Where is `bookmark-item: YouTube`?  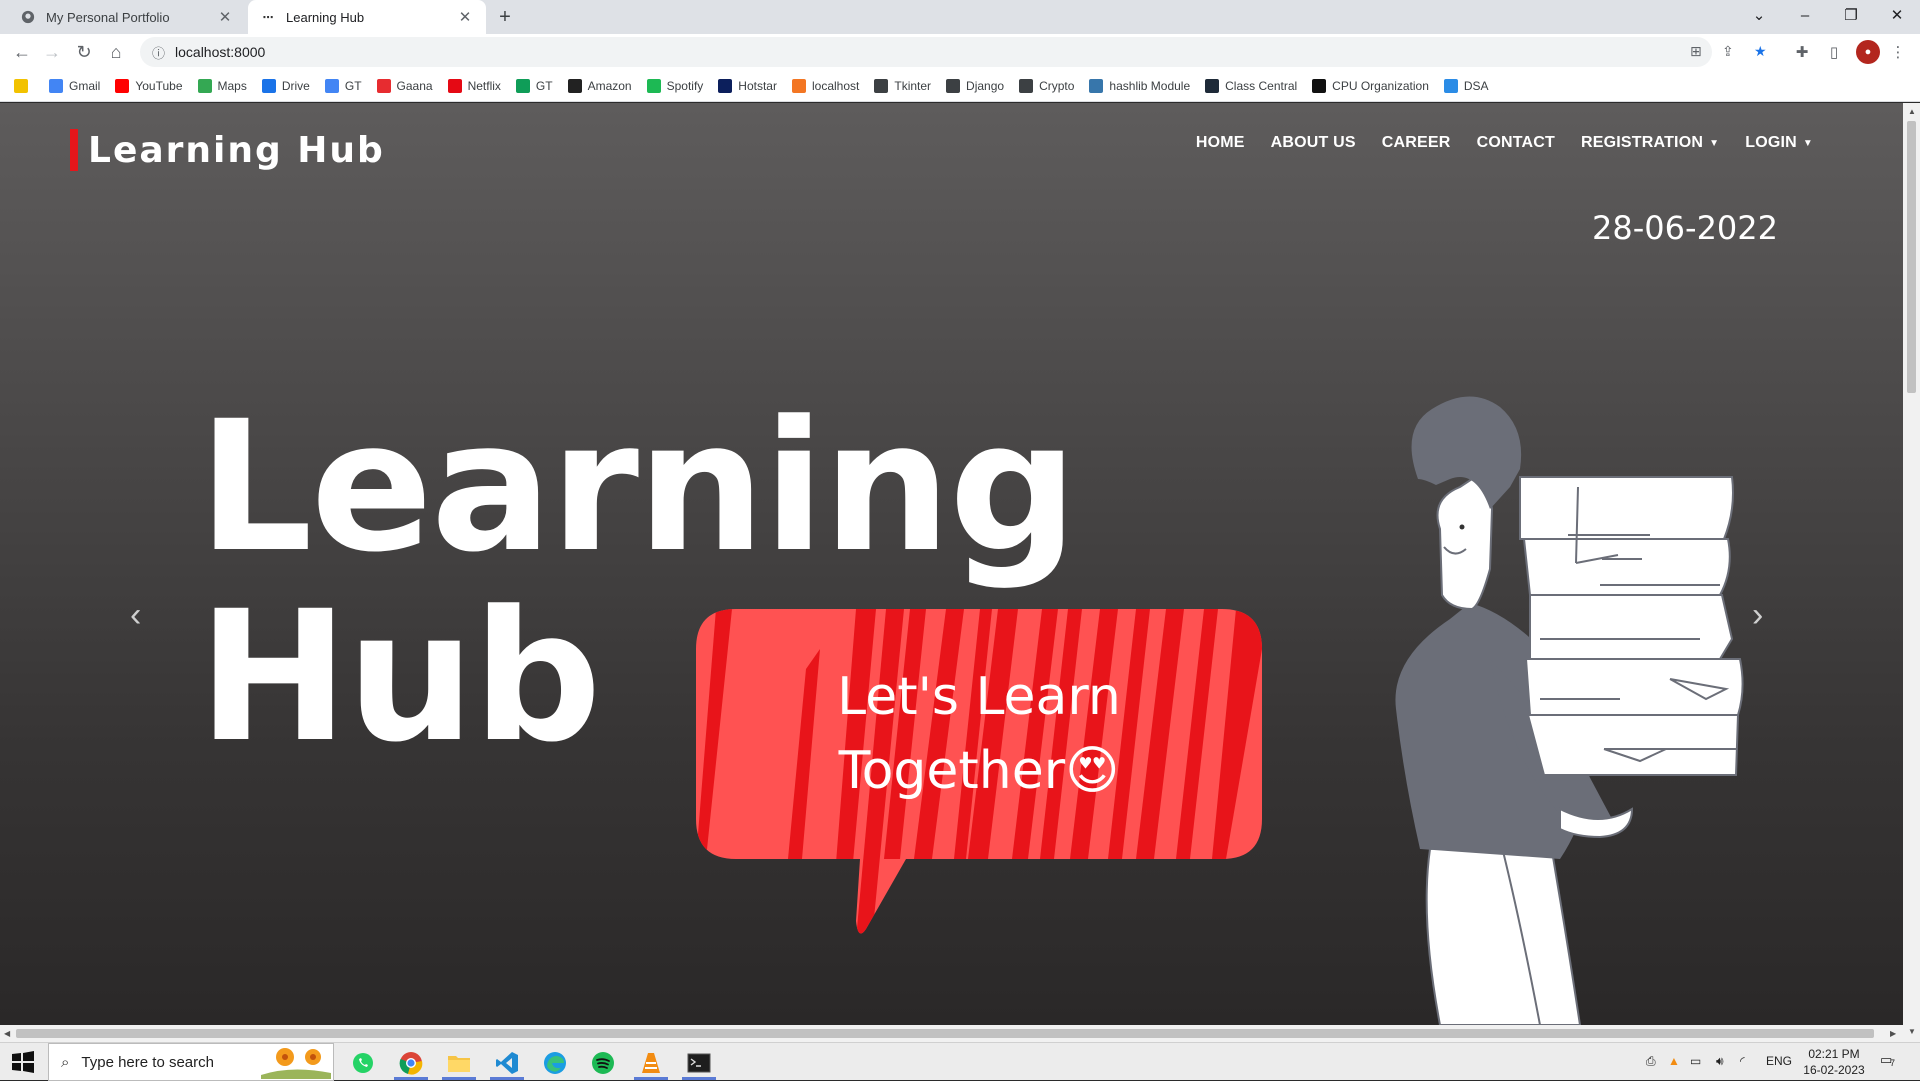
bookmark-item: YouTube is located at coordinates (149, 85).